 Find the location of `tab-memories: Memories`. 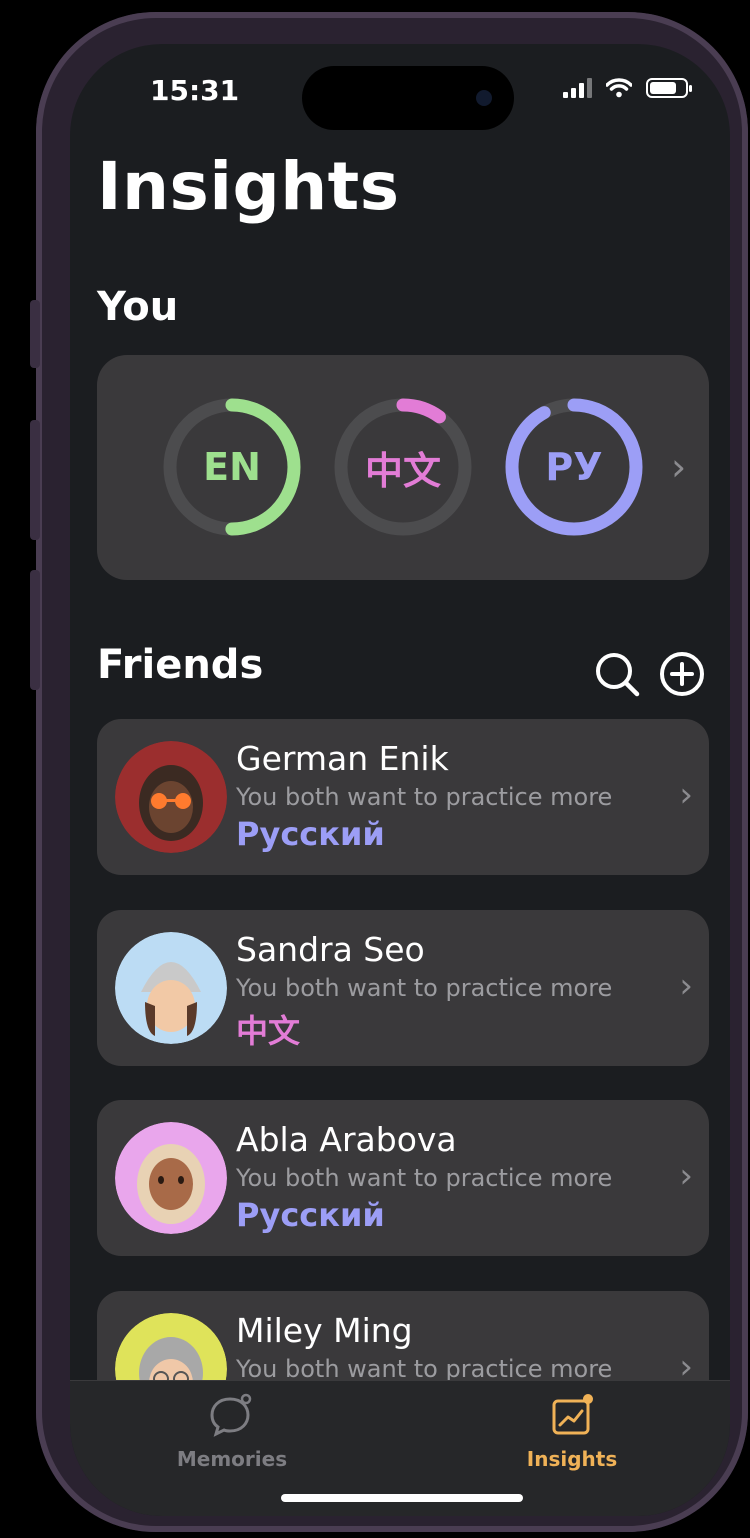

tab-memories: Memories is located at coordinates (232, 1432).